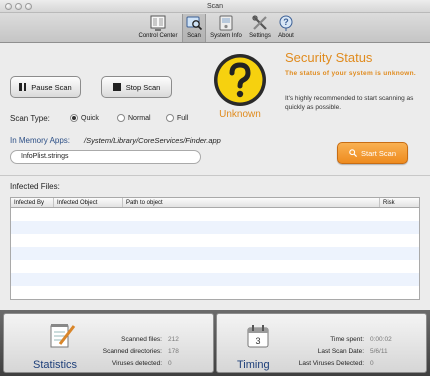 The height and width of the screenshot is (376, 430). I want to click on in-memory-app-path: /System/Library/CoreServices/Finder.app, so click(152, 140).